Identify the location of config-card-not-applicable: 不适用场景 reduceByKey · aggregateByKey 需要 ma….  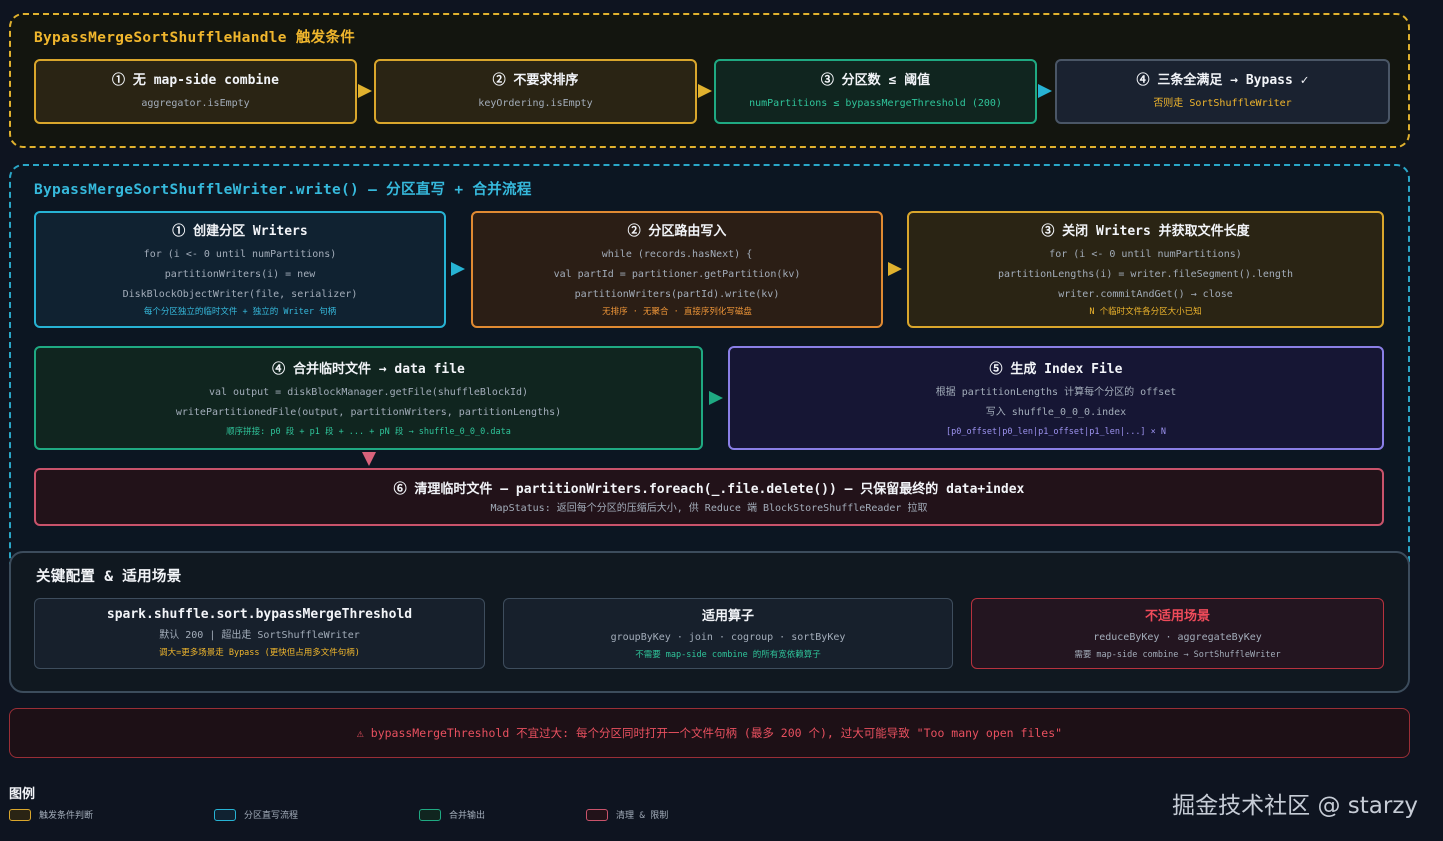
(1177, 633).